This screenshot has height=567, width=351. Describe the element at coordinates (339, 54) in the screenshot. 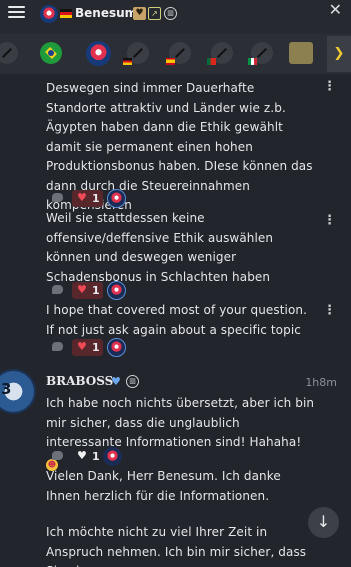

I see `chevron-right-icon: ❯` at that location.